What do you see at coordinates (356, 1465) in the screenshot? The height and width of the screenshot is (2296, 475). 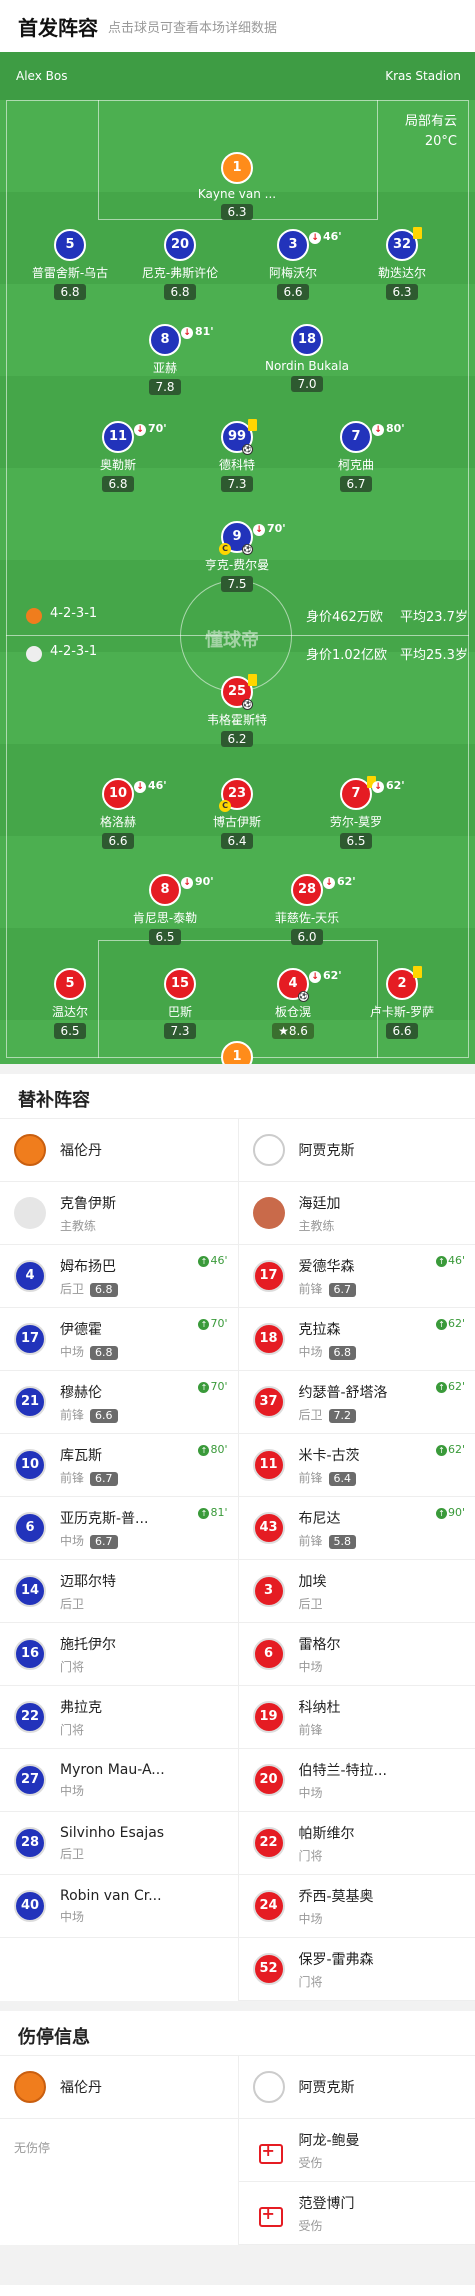 I see `sub-player-row: 11 米卡-古茨 前锋 6.4 ↑ 62'` at bounding box center [356, 1465].